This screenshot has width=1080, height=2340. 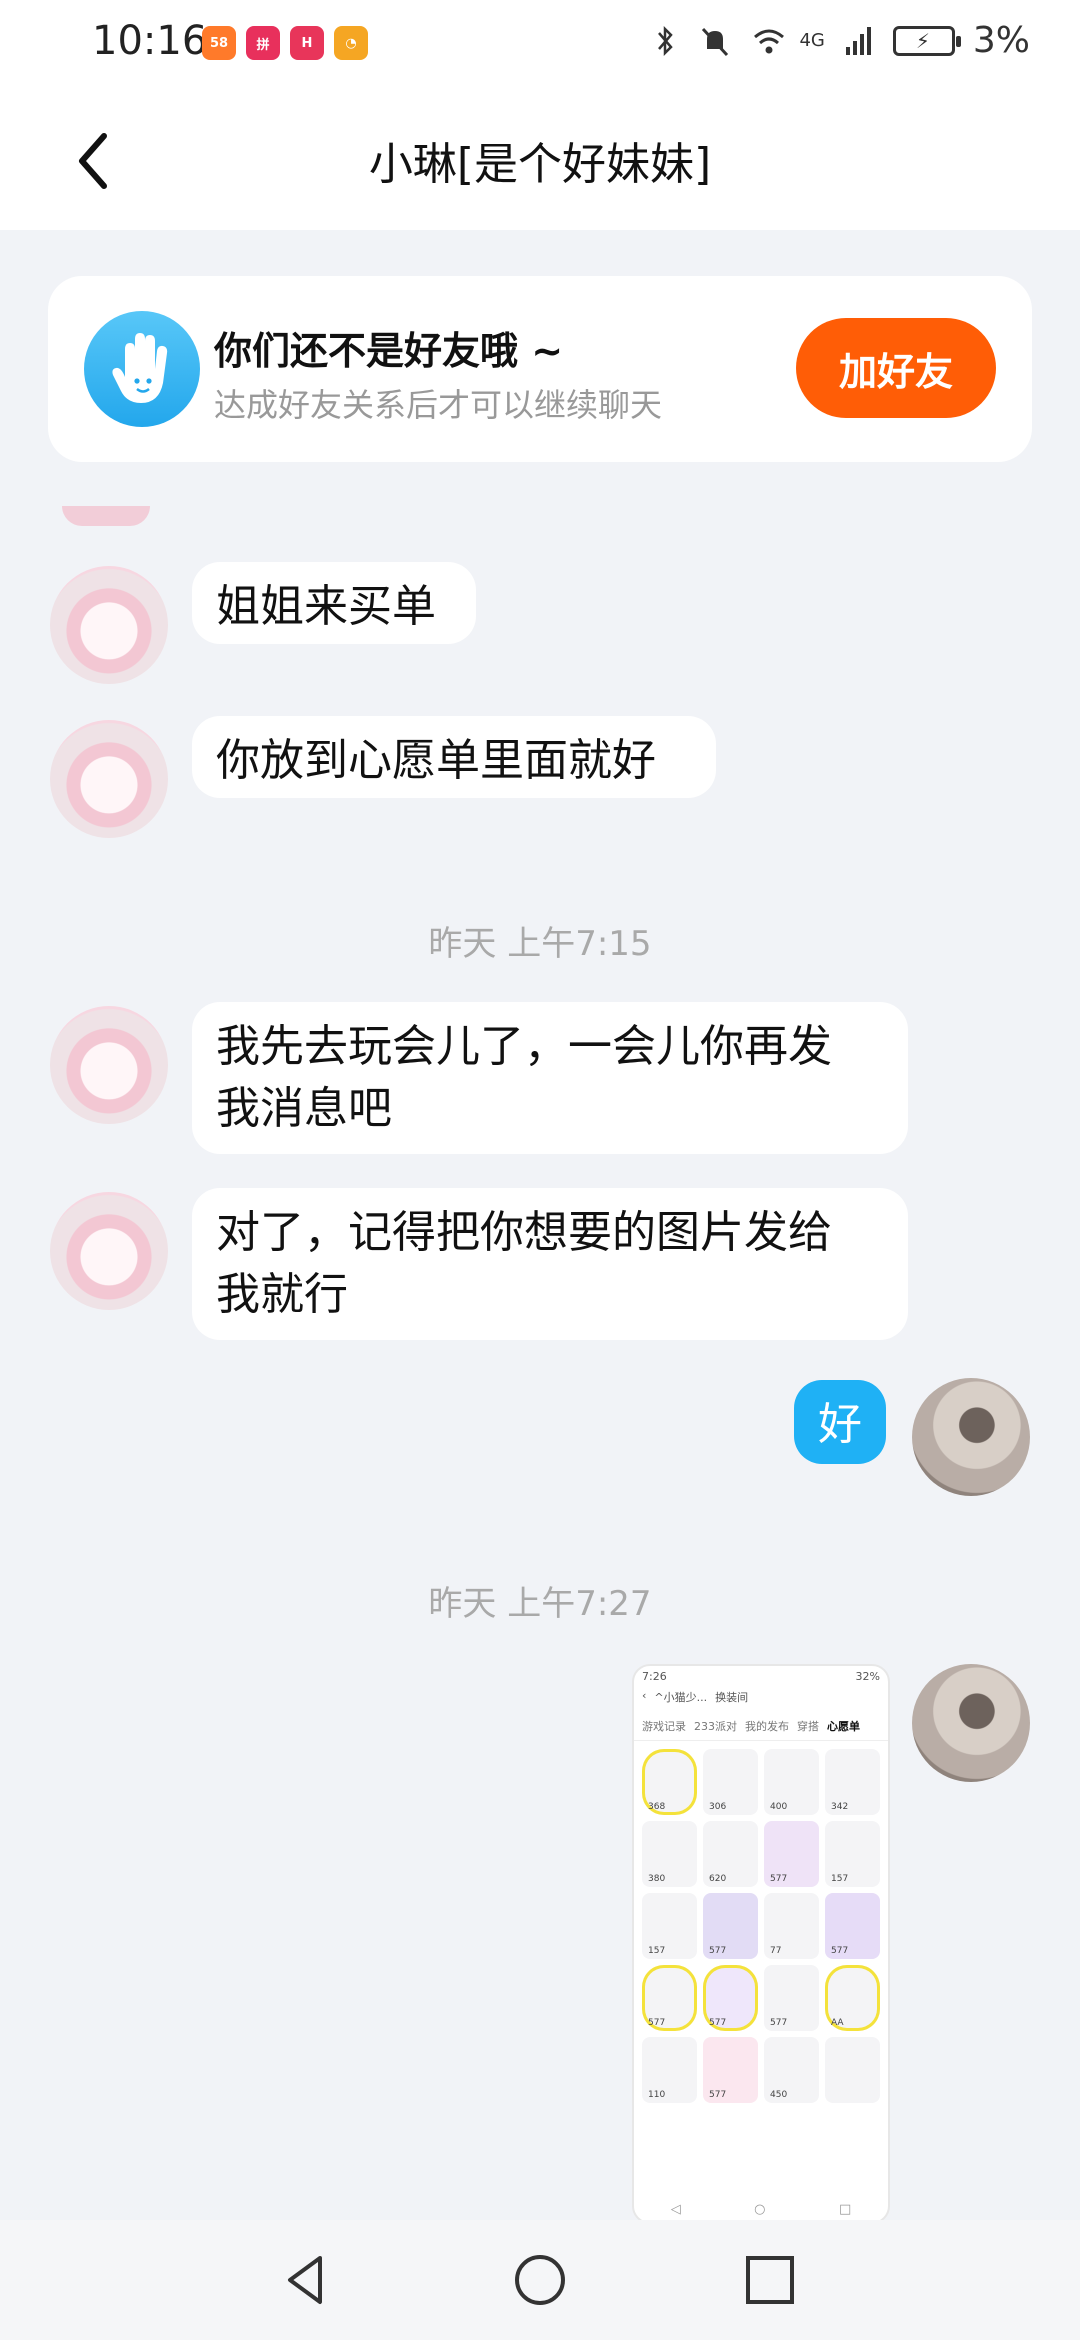 I want to click on nav-back-icon, so click(x=306, y=2280).